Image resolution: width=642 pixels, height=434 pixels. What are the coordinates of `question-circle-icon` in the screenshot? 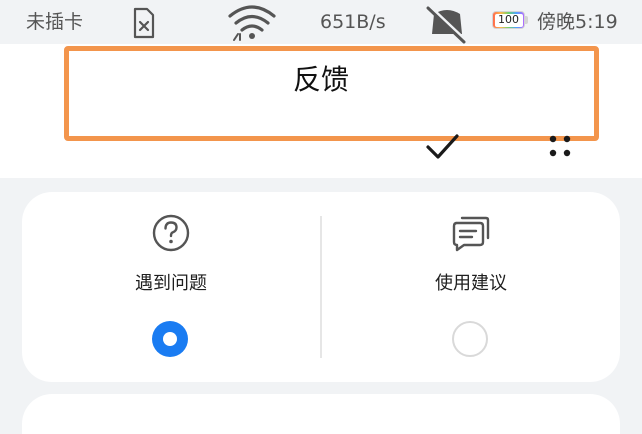 It's located at (171, 233).